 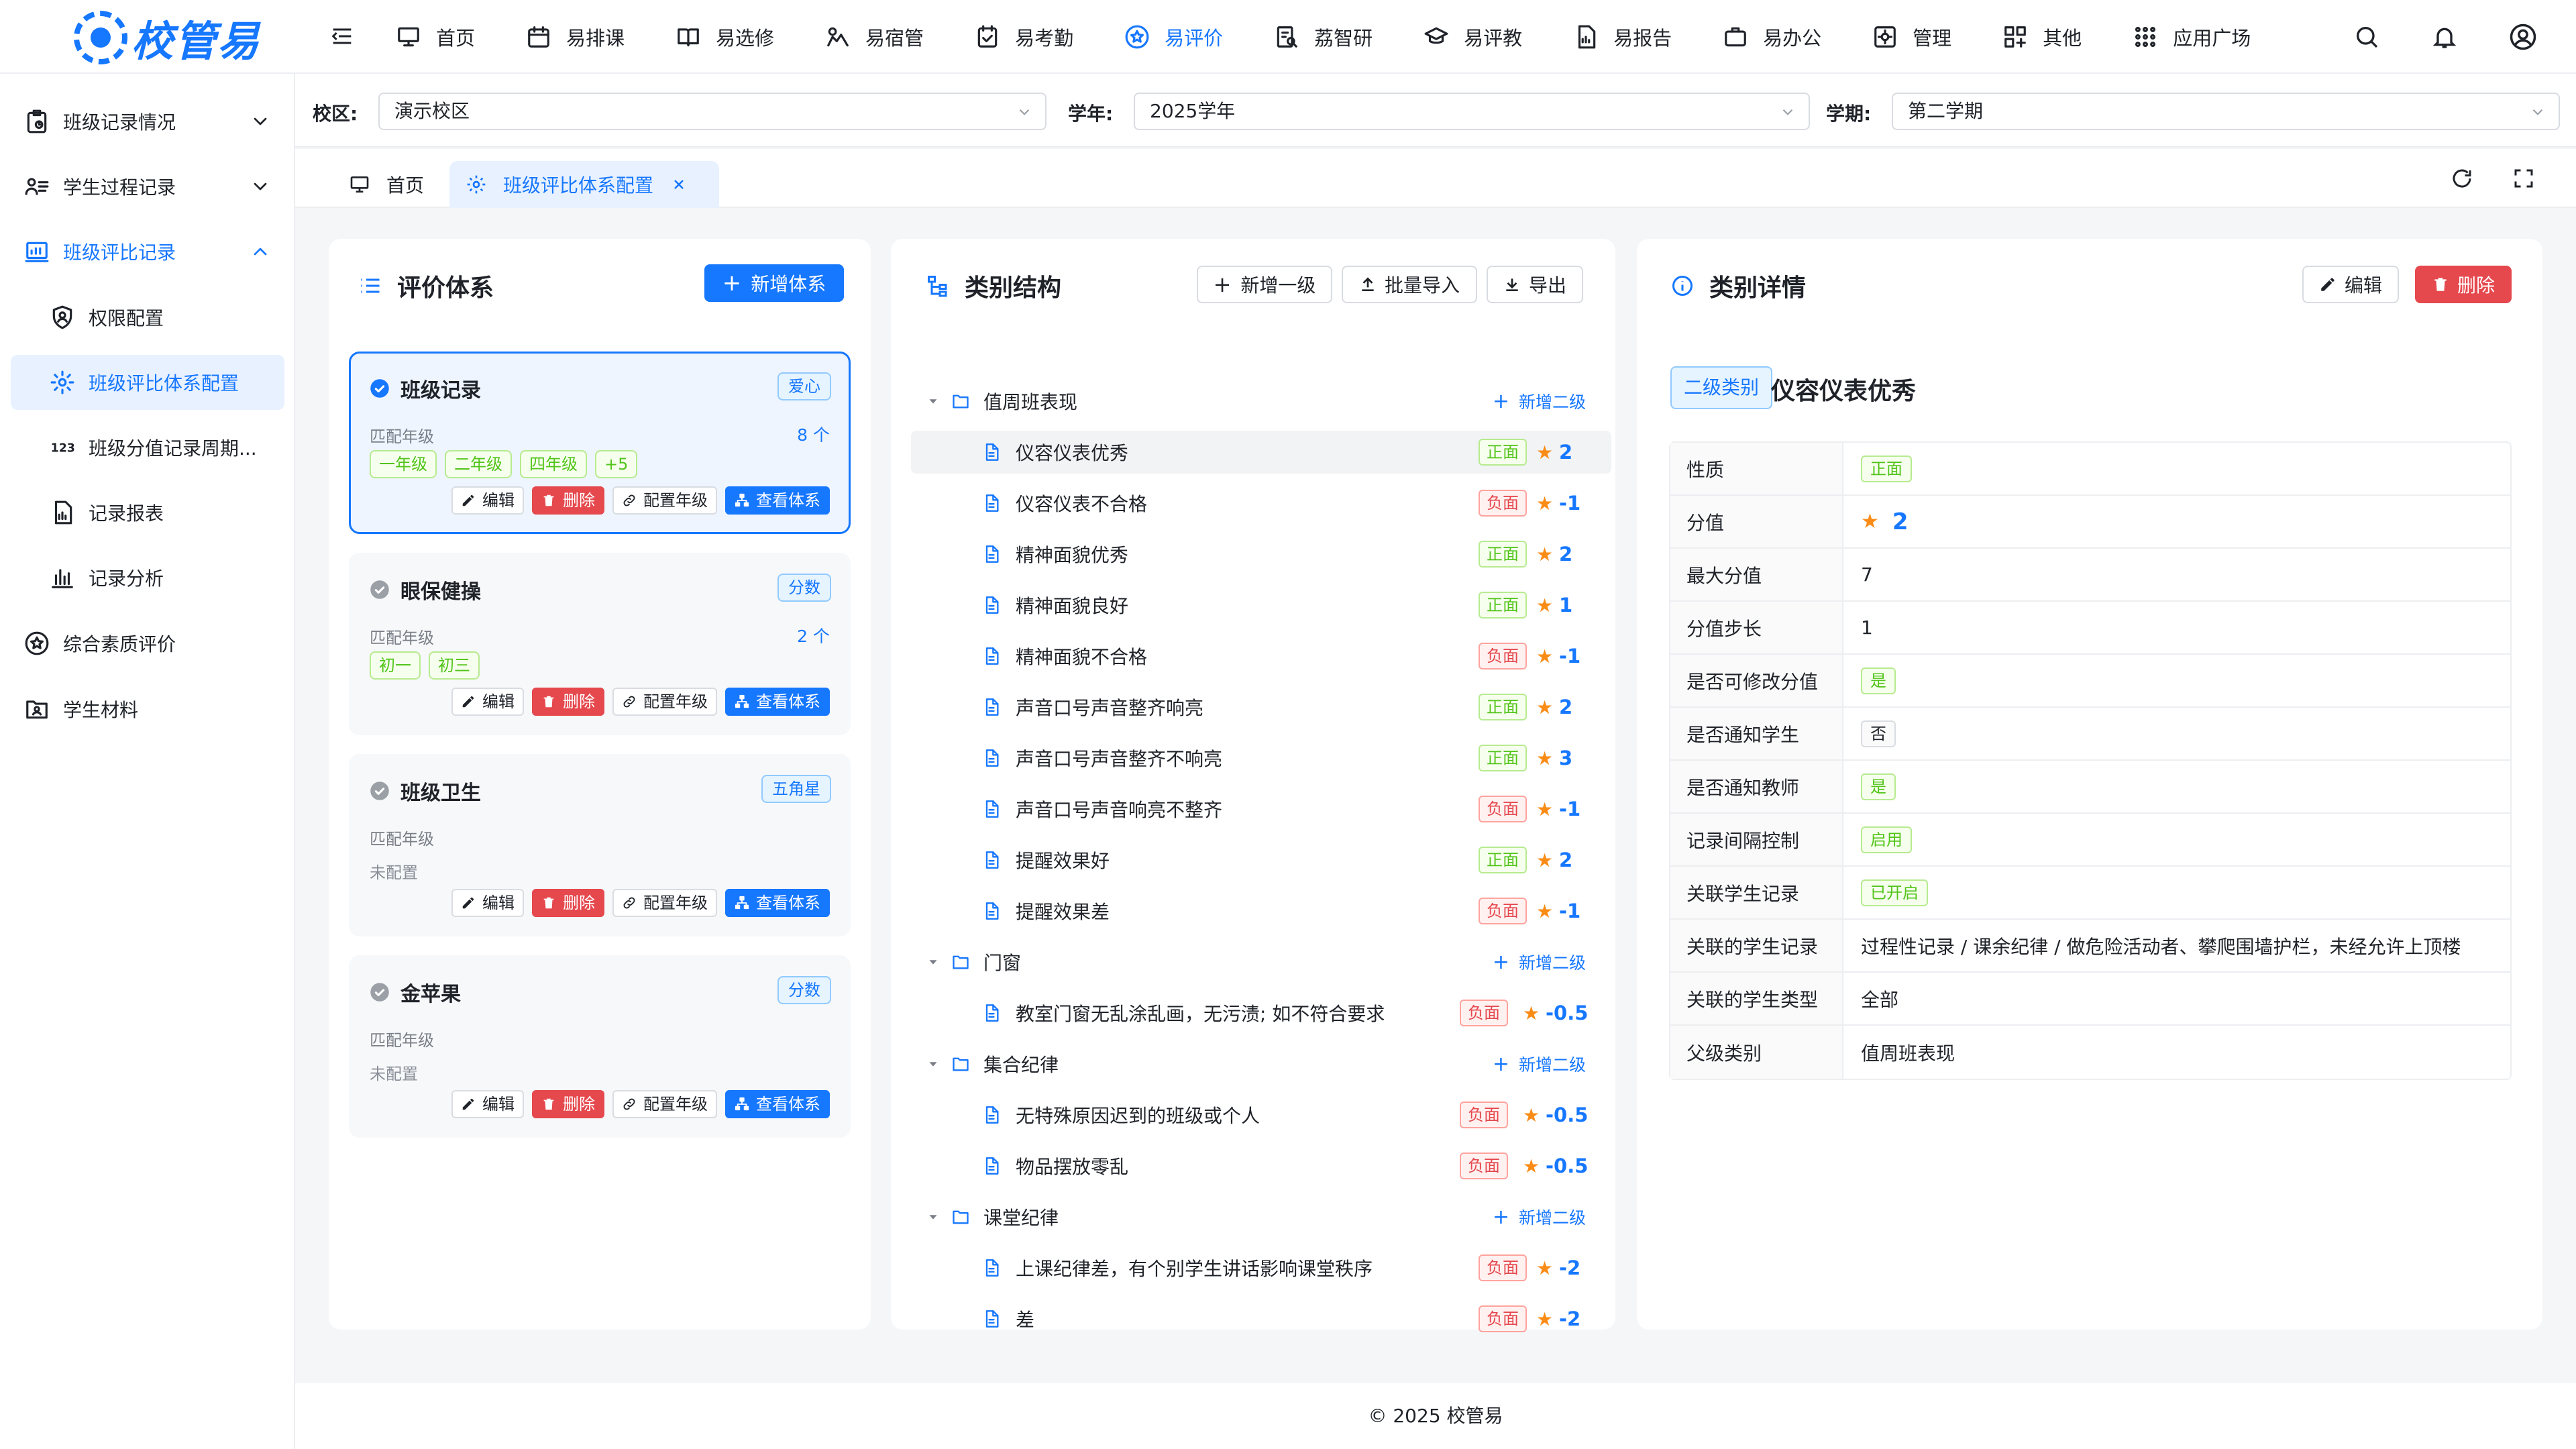 What do you see at coordinates (425, 791) in the screenshot?
I see `system-name: 班级卫生` at bounding box center [425, 791].